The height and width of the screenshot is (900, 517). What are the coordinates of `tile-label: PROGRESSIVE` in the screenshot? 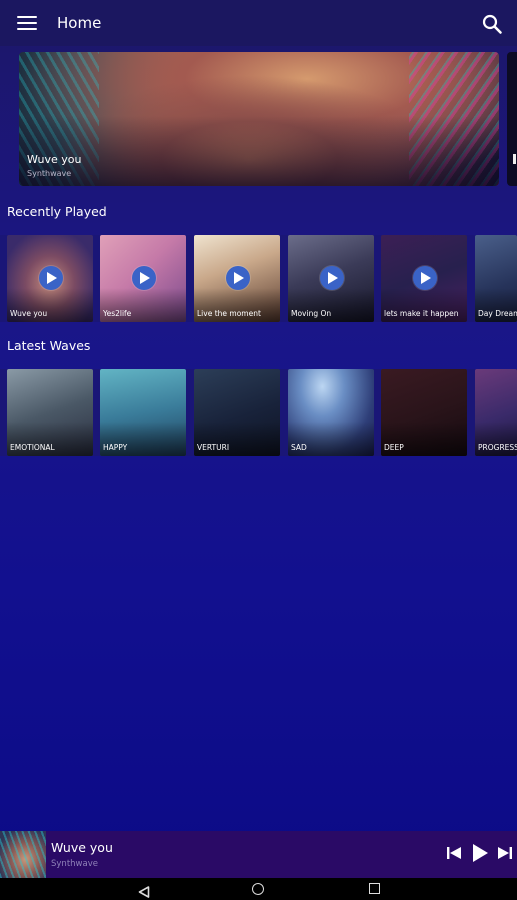 It's located at (497, 447).